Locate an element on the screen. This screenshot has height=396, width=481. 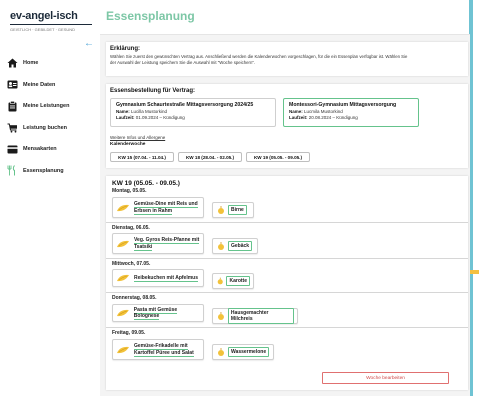
meal-card-monday: Gemüse-Dine mit Reis und Erbsen in Rahm is located at coordinates (158, 207).